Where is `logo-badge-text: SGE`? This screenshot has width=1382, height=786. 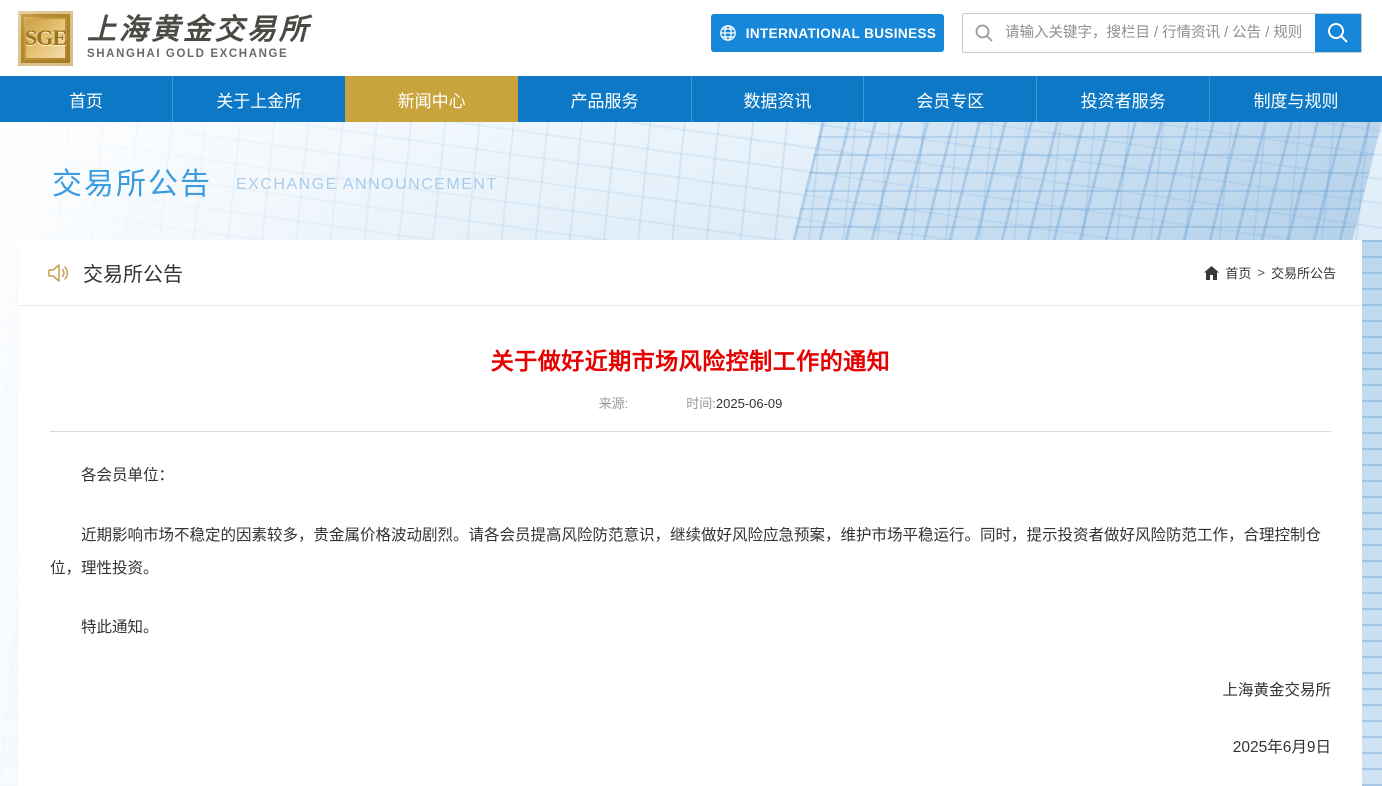 logo-badge-text: SGE is located at coordinates (45, 37).